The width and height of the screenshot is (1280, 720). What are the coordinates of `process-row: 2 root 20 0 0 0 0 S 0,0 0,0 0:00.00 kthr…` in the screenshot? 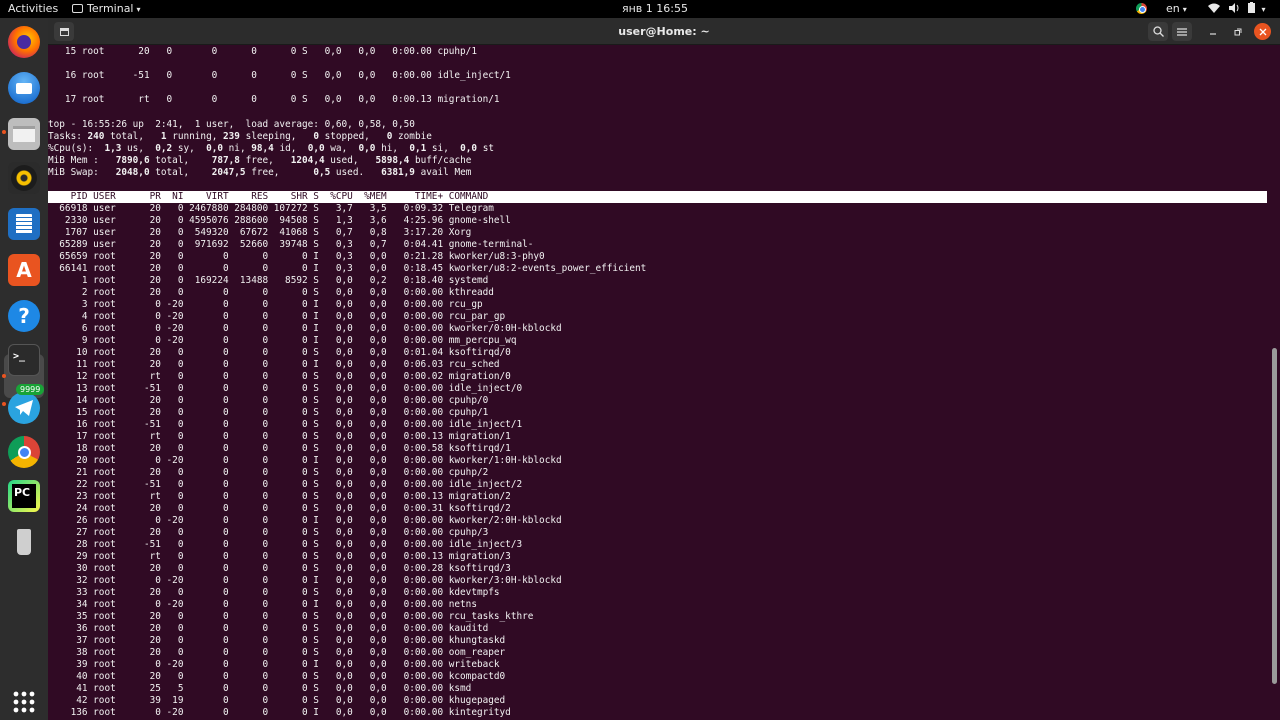 It's located at (271, 292).